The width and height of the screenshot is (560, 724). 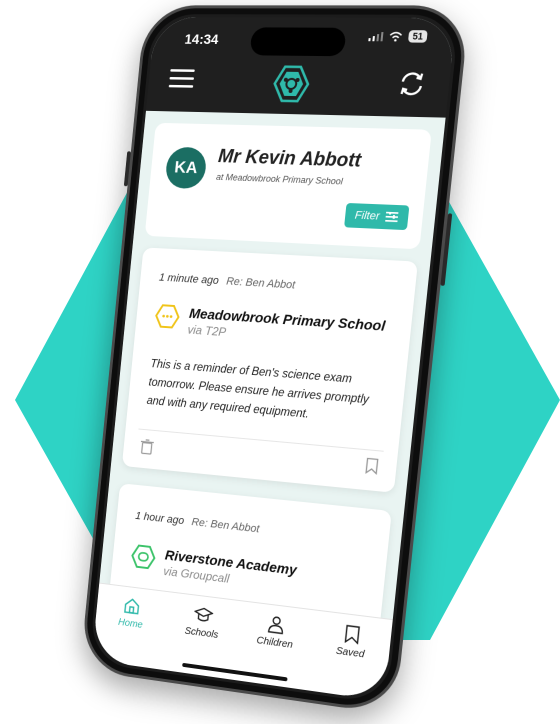 I want to click on signal-icon, so click(x=376, y=37).